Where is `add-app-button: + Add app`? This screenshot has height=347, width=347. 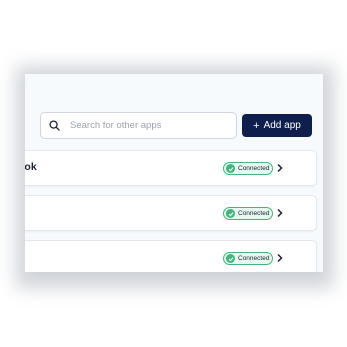 add-app-button: + Add app is located at coordinates (277, 125).